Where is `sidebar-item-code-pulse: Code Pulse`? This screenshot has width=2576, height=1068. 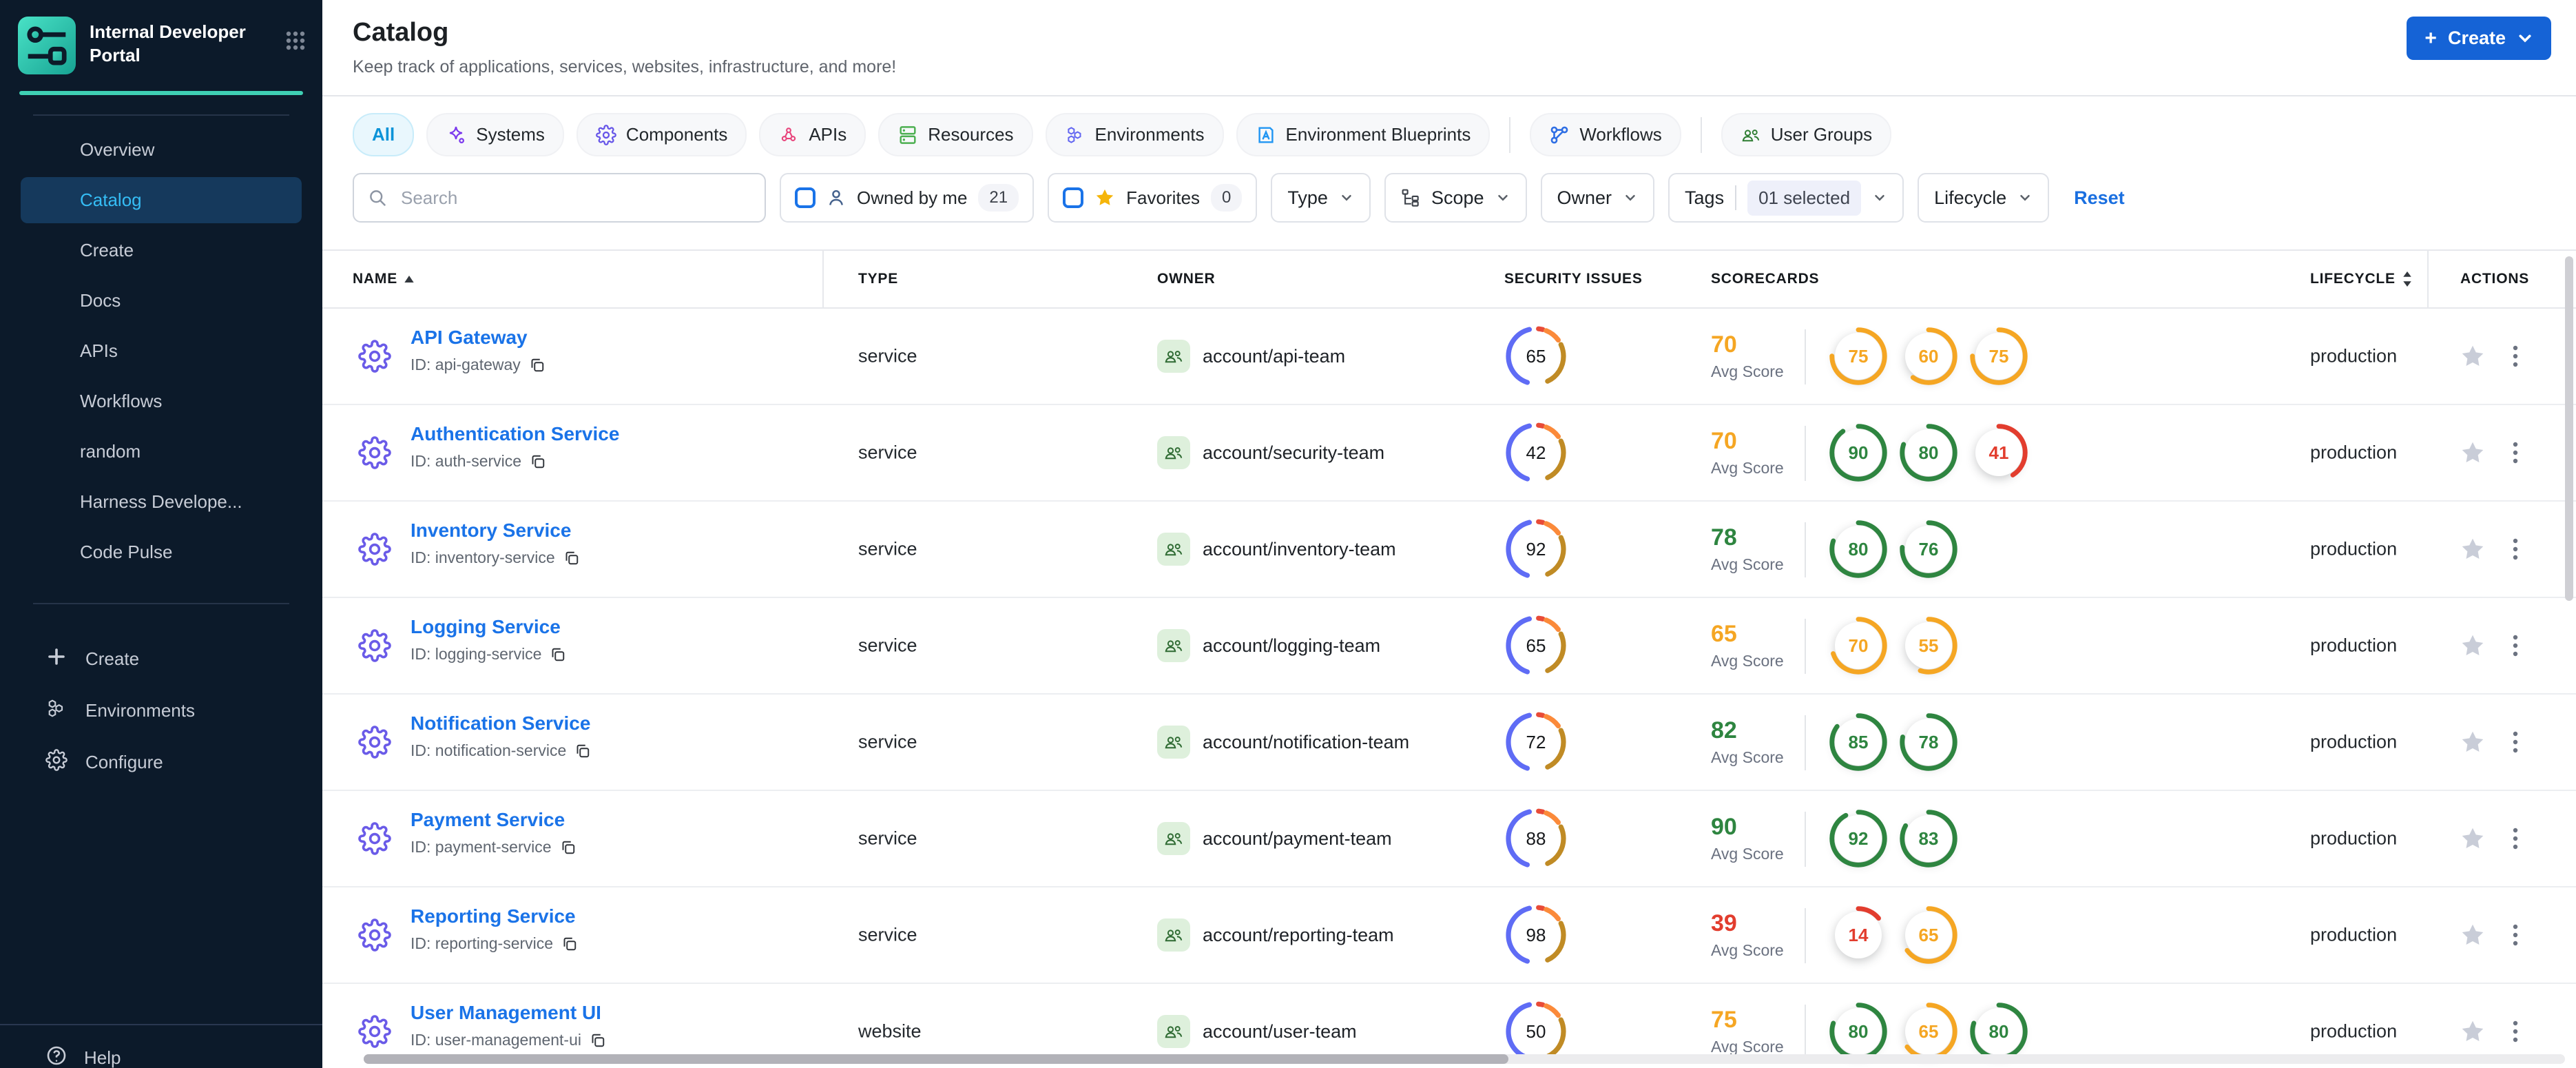
sidebar-item-code-pulse: Code Pulse is located at coordinates (161, 552).